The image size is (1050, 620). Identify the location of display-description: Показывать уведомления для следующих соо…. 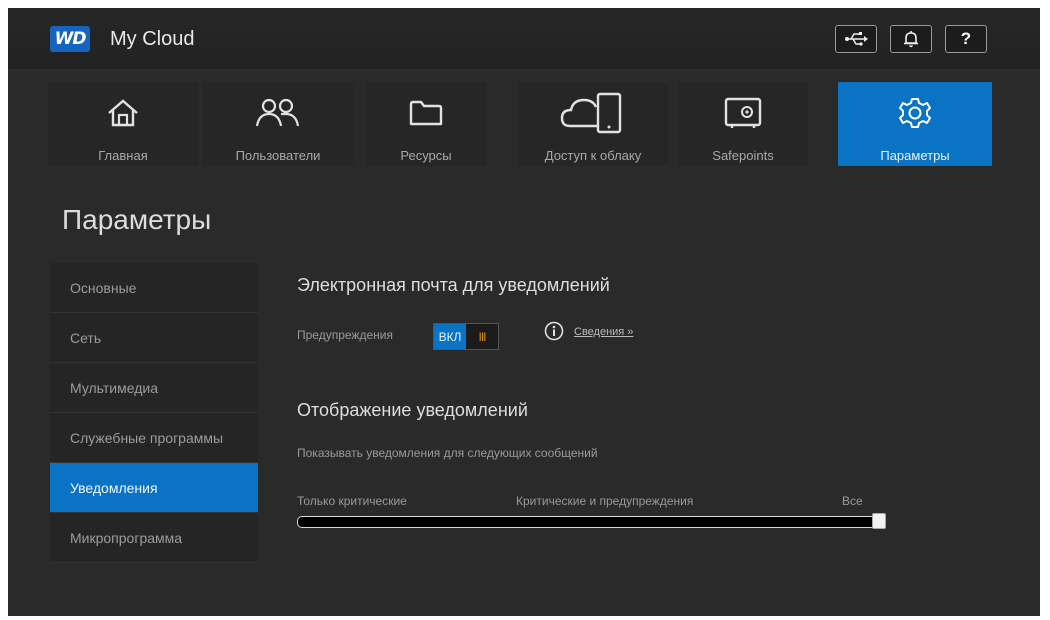
(447, 453).